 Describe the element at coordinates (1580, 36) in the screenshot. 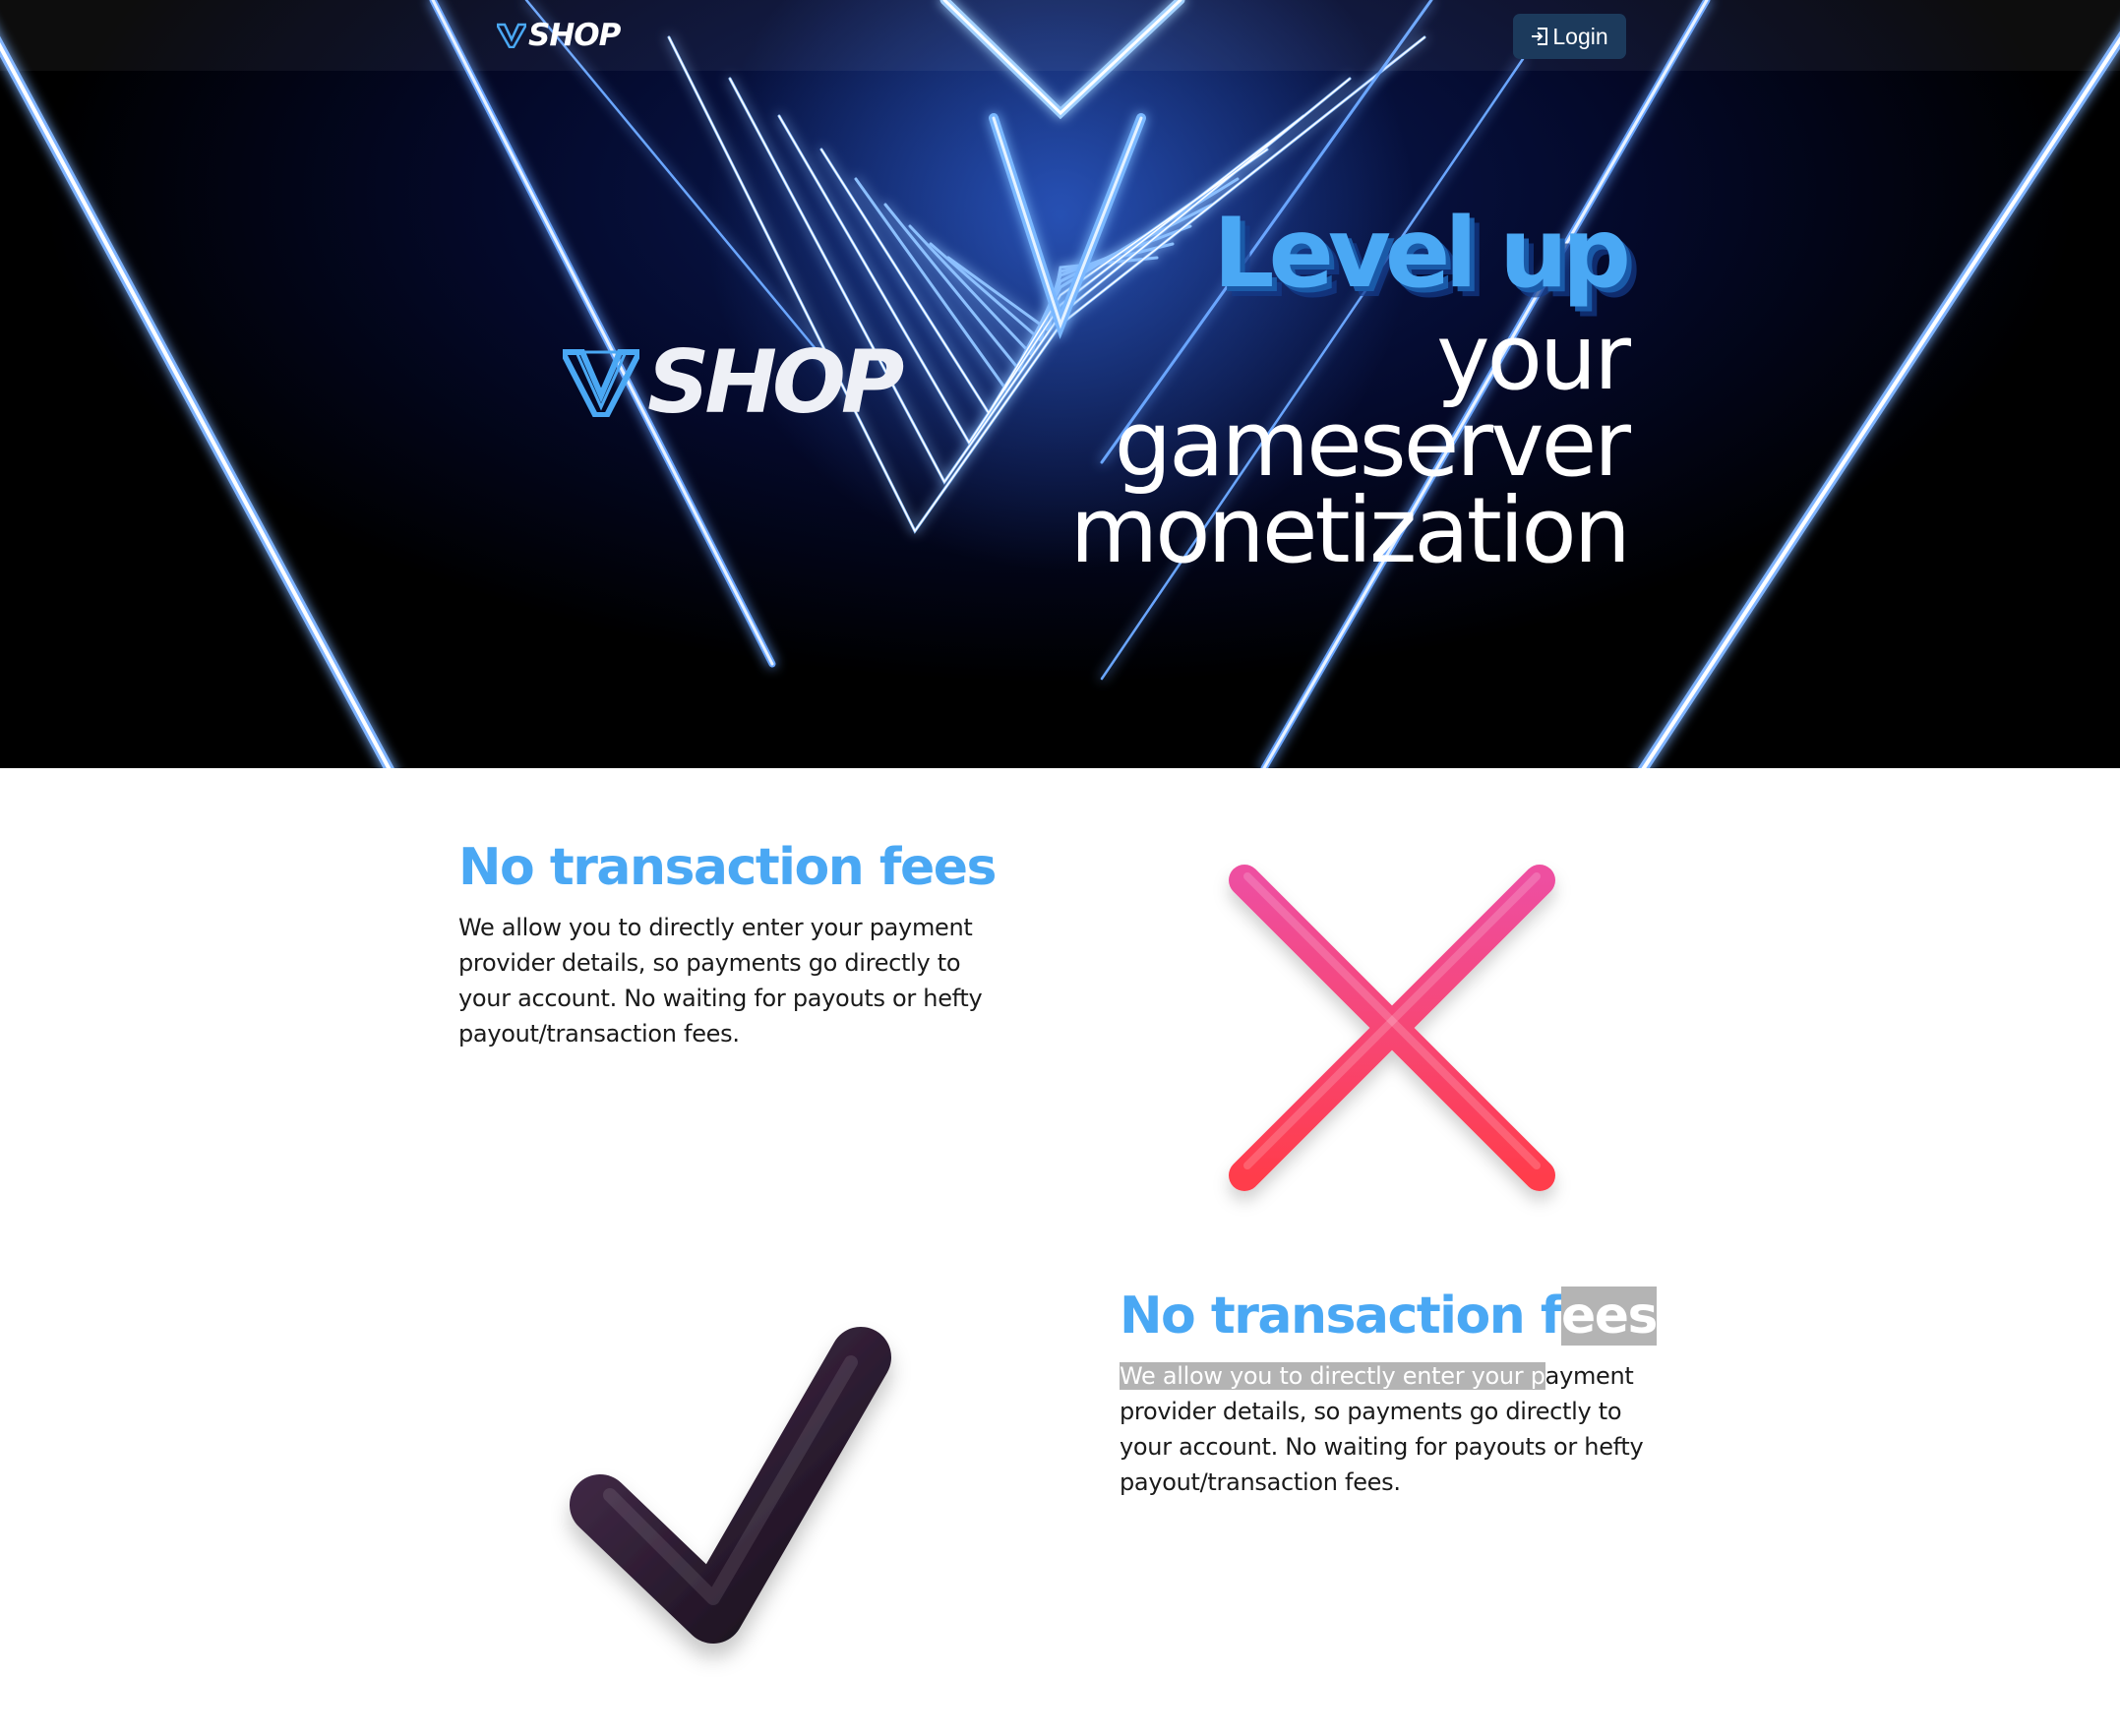

I see `login-label: Login` at that location.